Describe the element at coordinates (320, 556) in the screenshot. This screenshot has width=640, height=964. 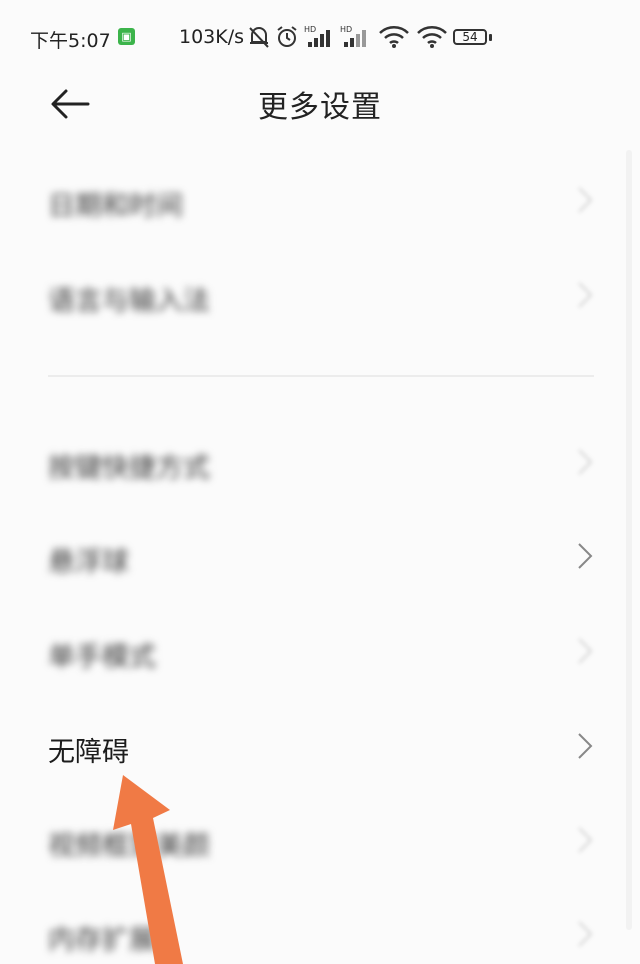
I see `list-item-floating-ball: 悬浮球` at that location.